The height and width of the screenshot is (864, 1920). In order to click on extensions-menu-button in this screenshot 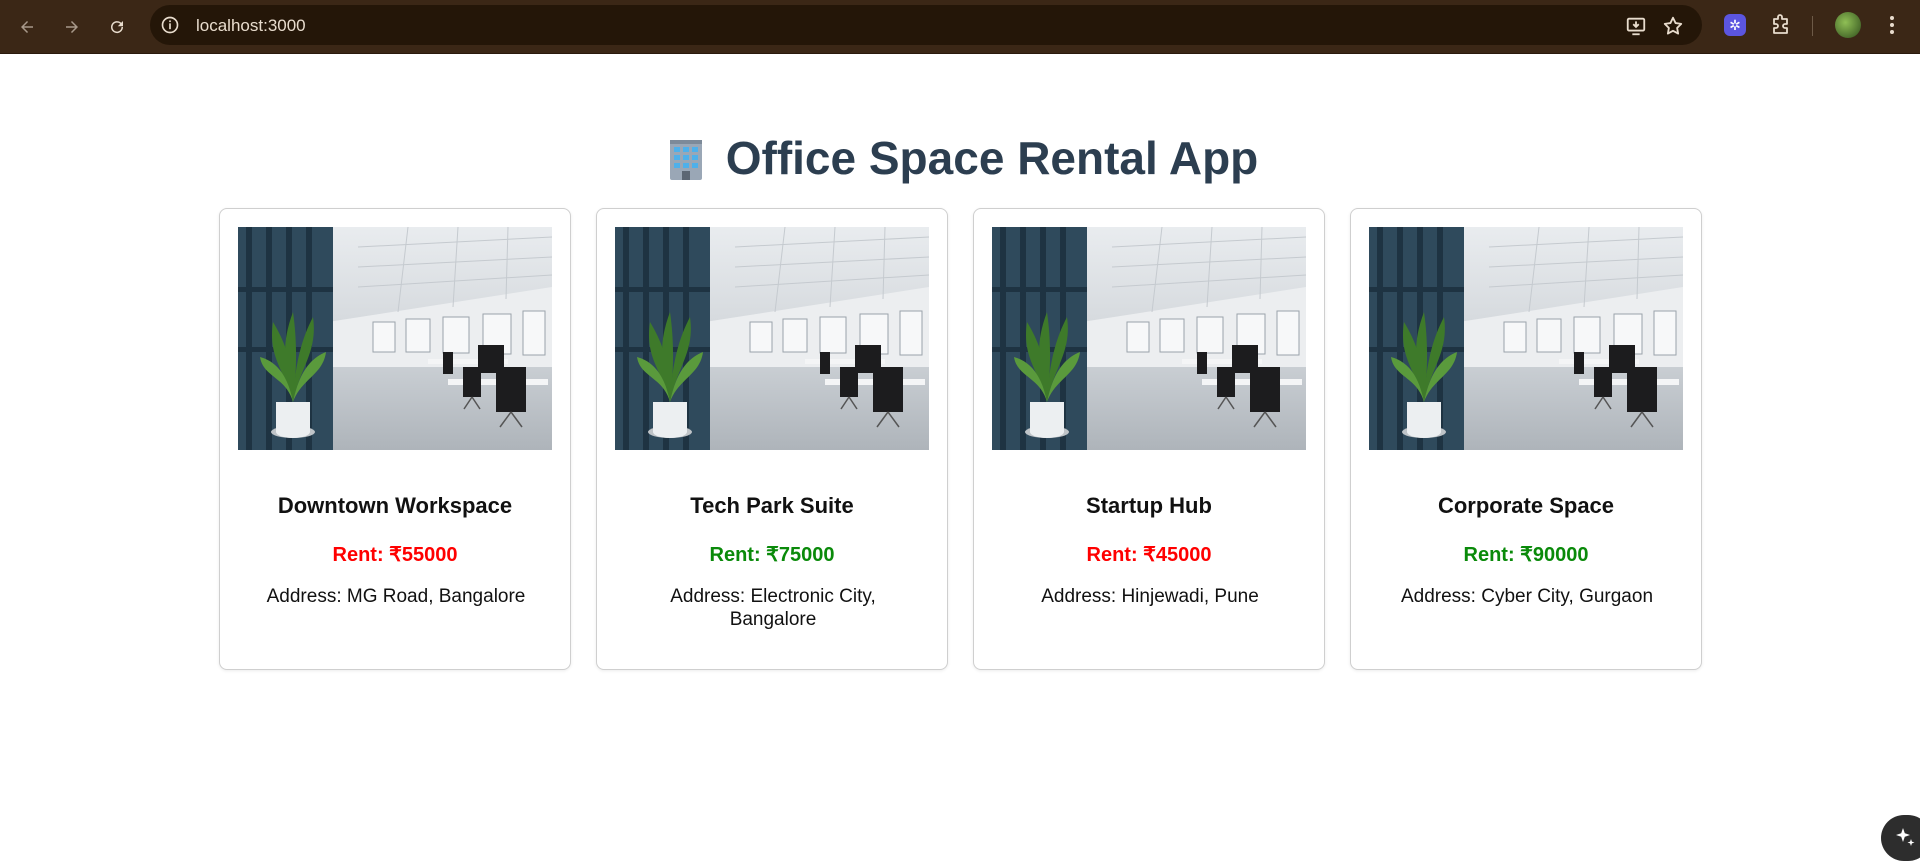, I will do `click(1781, 25)`.